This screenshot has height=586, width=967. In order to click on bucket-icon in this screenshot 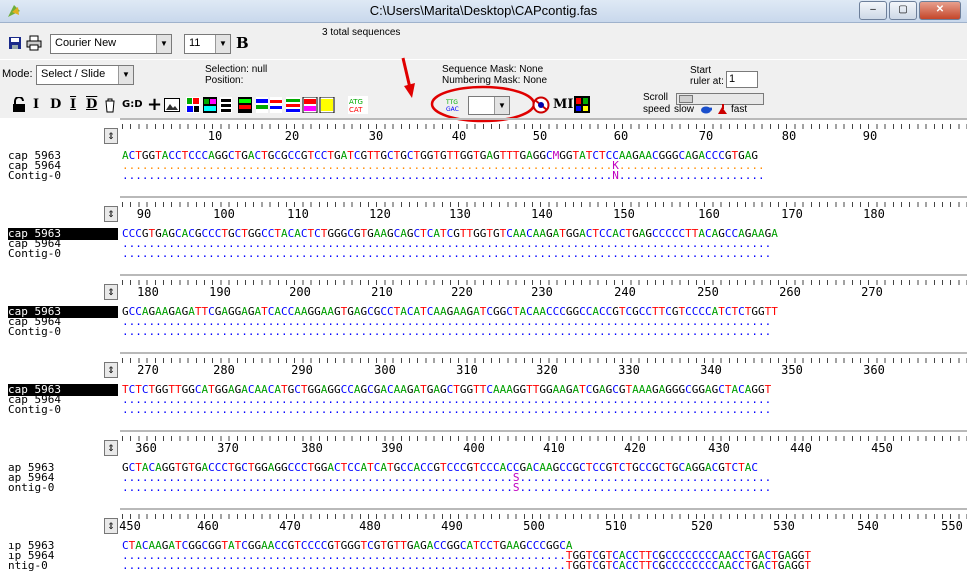, I will do `click(110, 105)`.